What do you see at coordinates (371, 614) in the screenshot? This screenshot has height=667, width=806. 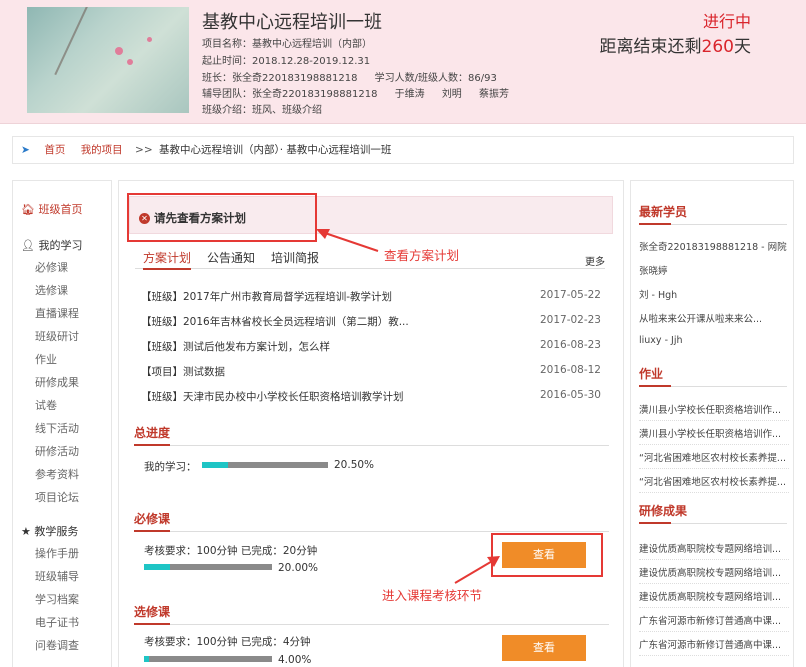 I see `elective-course-title: 选修课` at bounding box center [371, 614].